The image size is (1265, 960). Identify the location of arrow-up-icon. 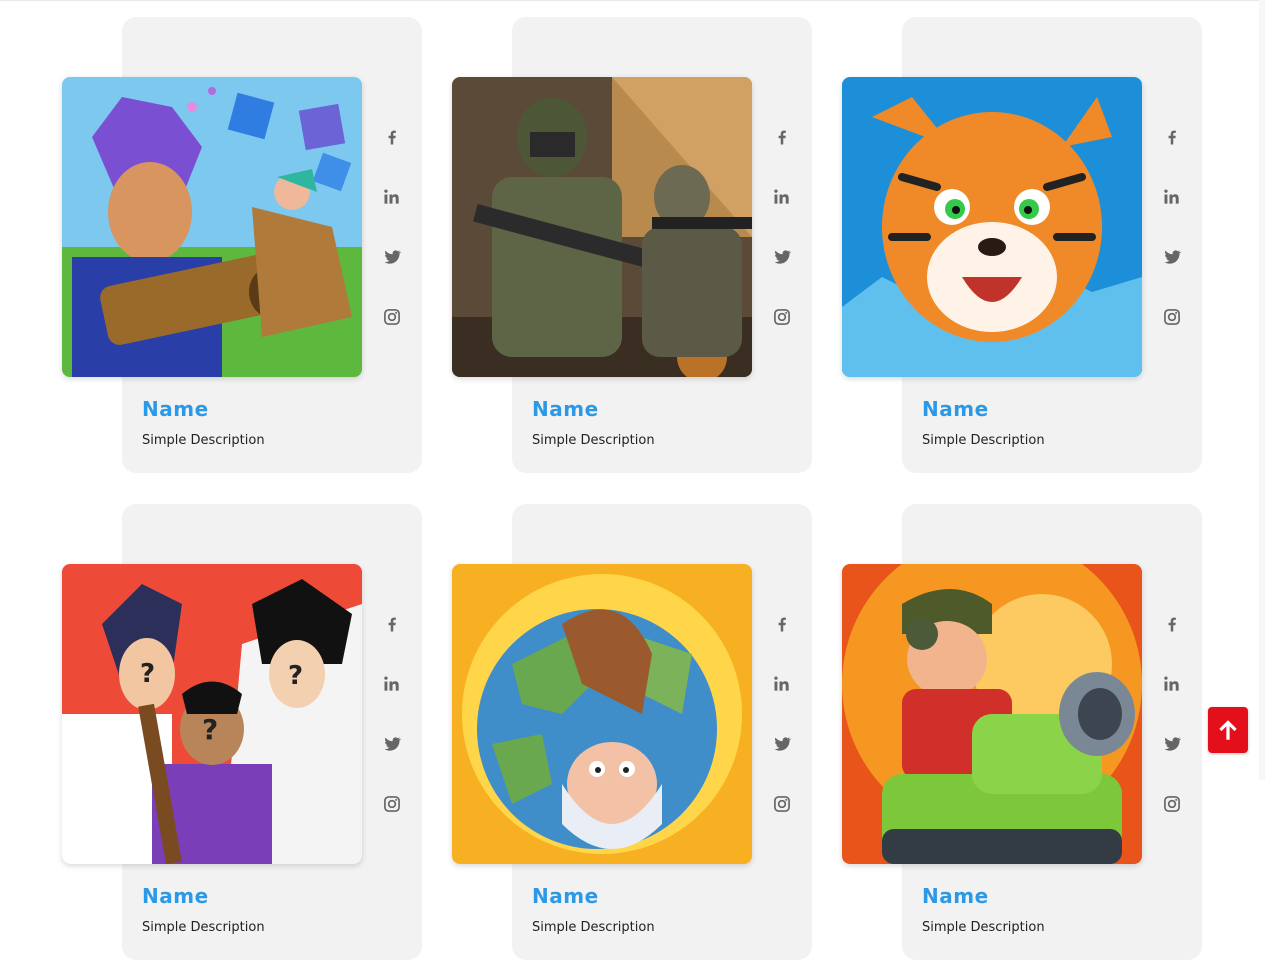
(1228, 730).